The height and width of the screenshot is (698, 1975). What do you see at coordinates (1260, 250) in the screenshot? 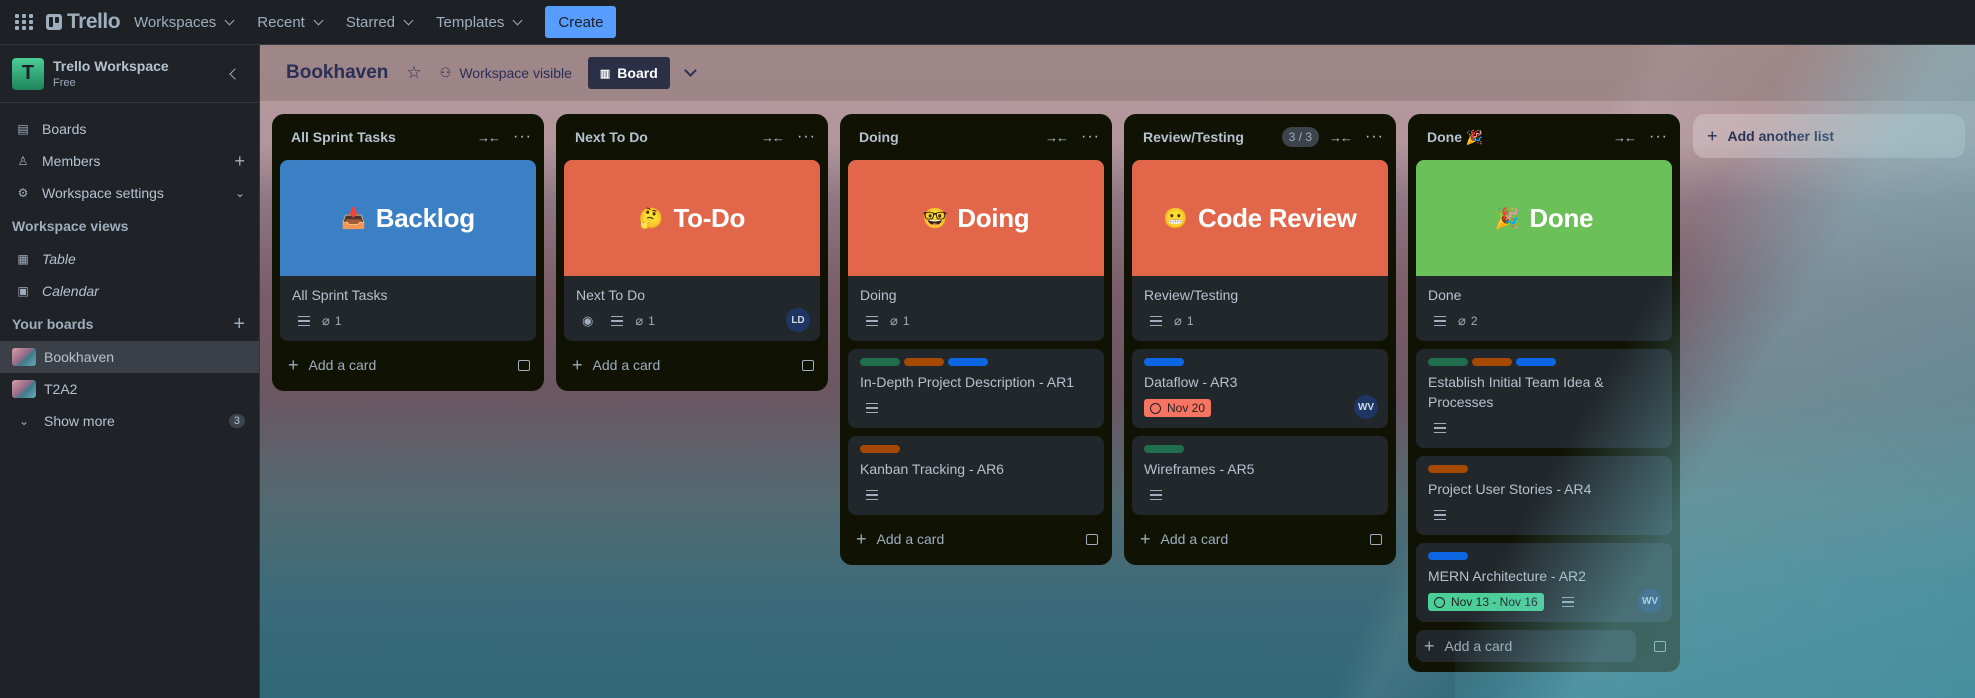
I see `card: 😬 Code Review Review/Testing ⌀ 1` at bounding box center [1260, 250].